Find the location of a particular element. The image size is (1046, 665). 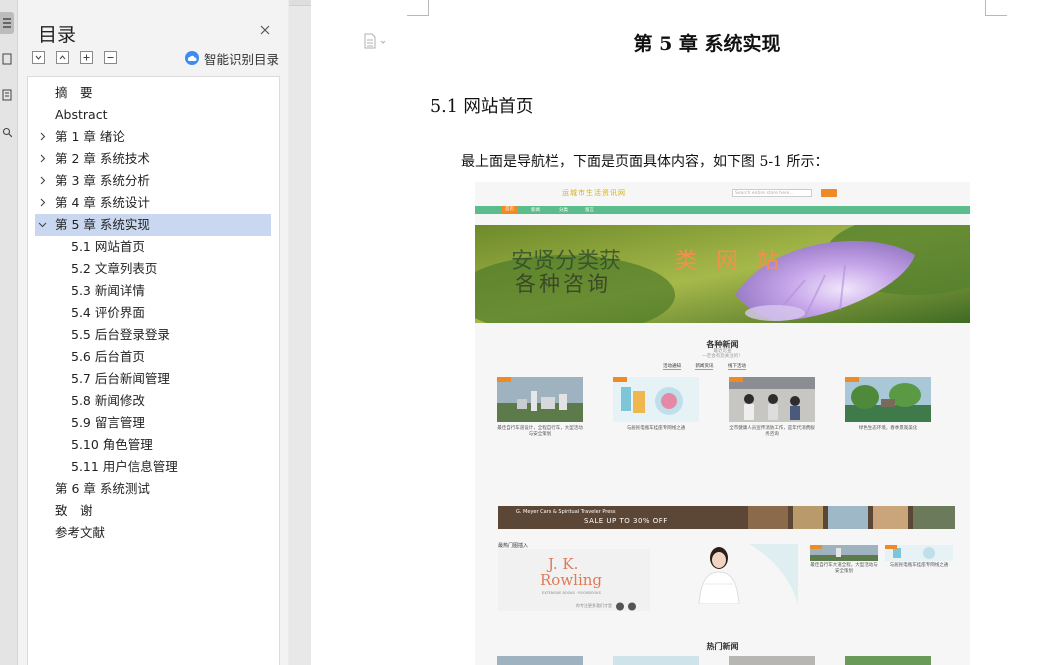

promo-text: Rowling is located at coordinates (571, 580).